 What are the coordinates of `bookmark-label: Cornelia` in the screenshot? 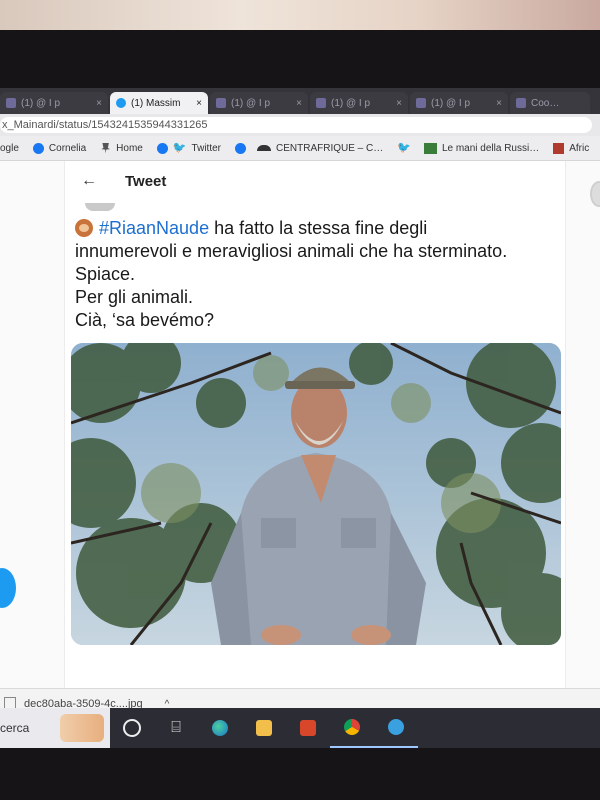 It's located at (67, 148).